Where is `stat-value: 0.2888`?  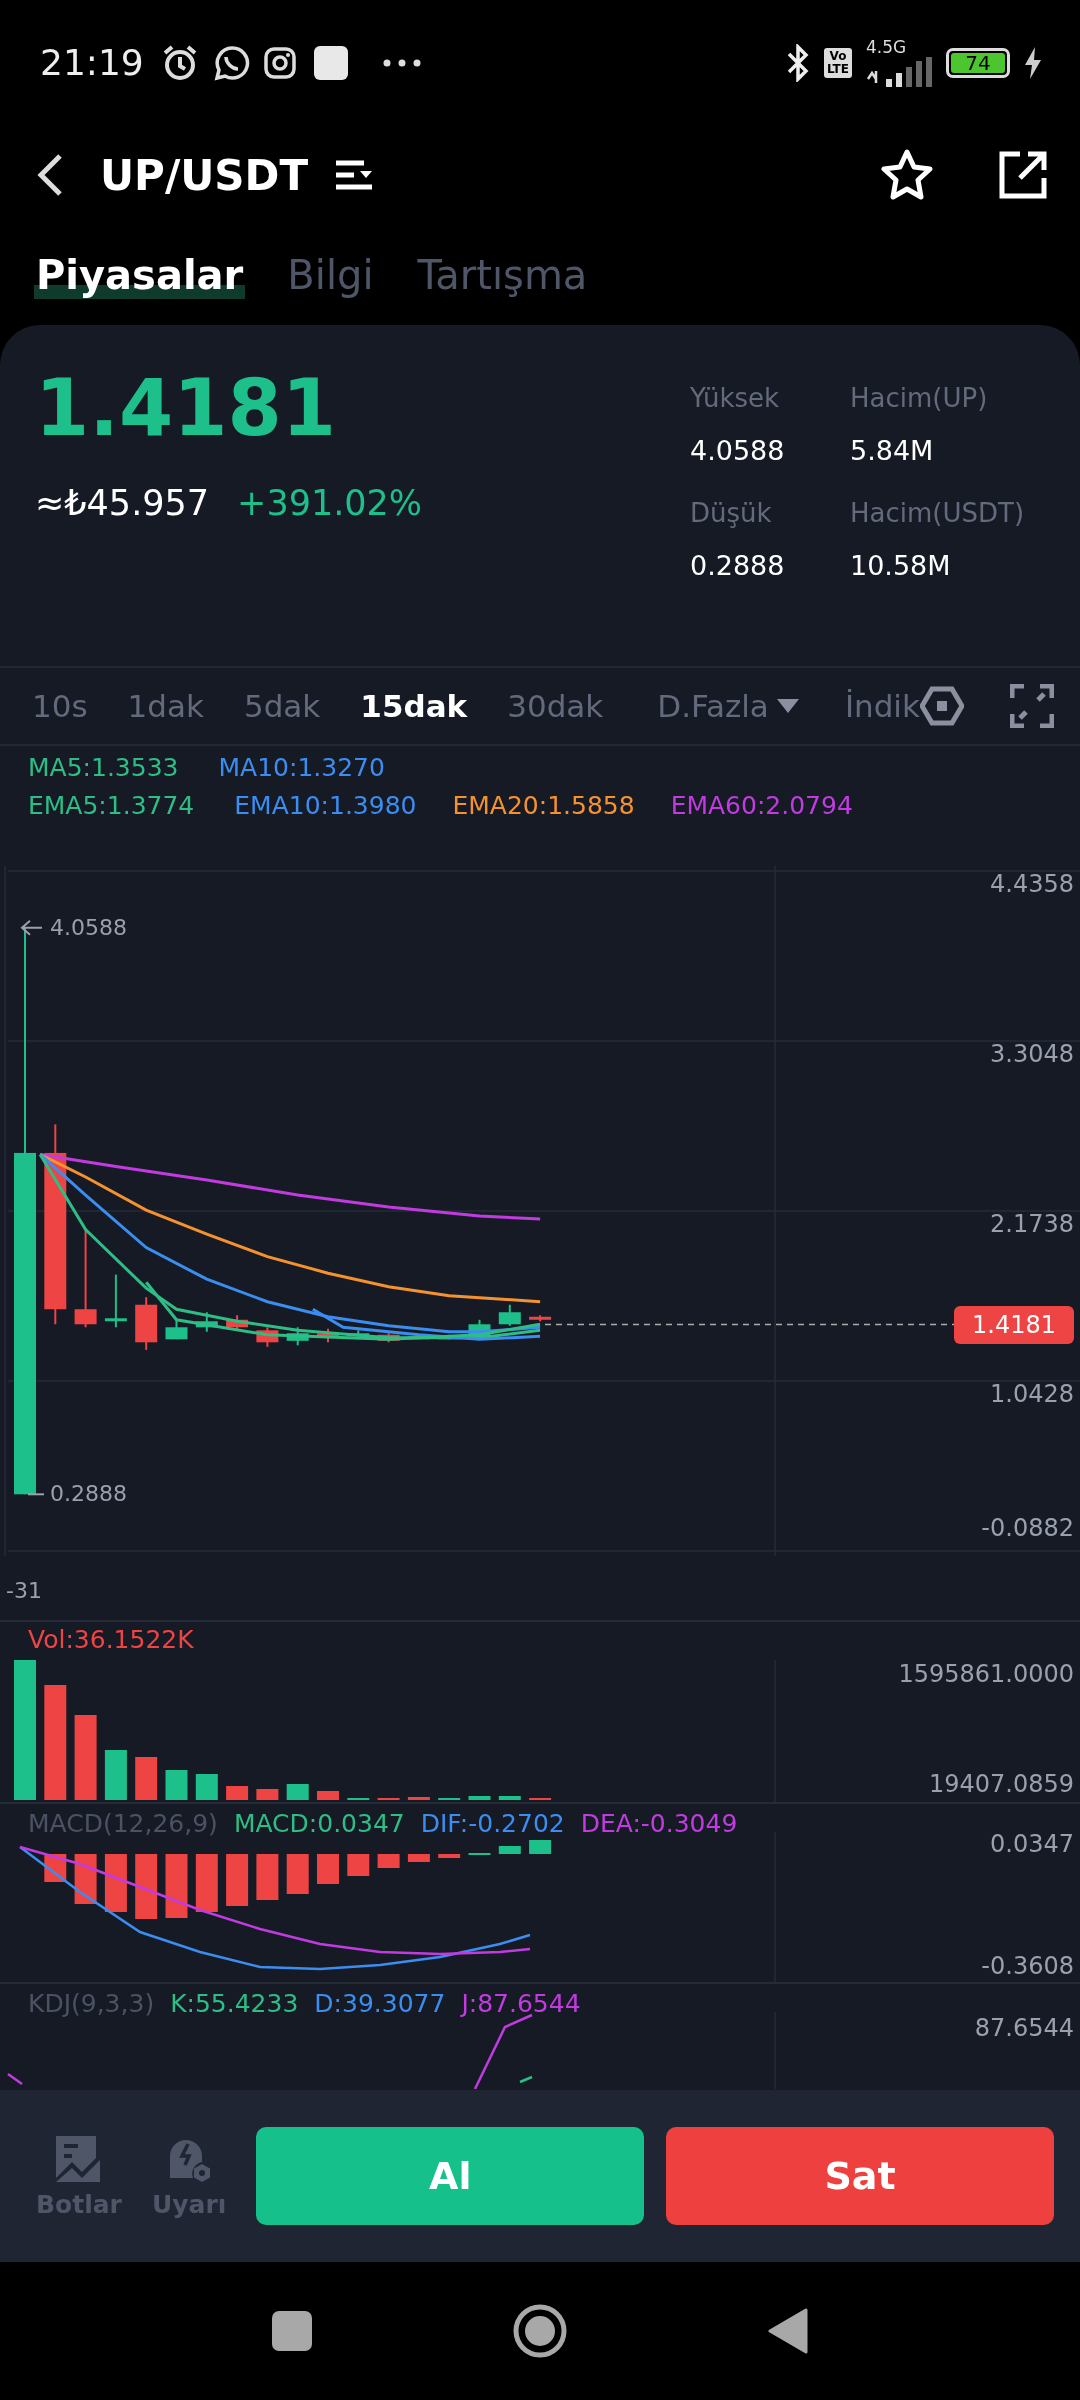 stat-value: 0.2888 is located at coordinates (738, 565).